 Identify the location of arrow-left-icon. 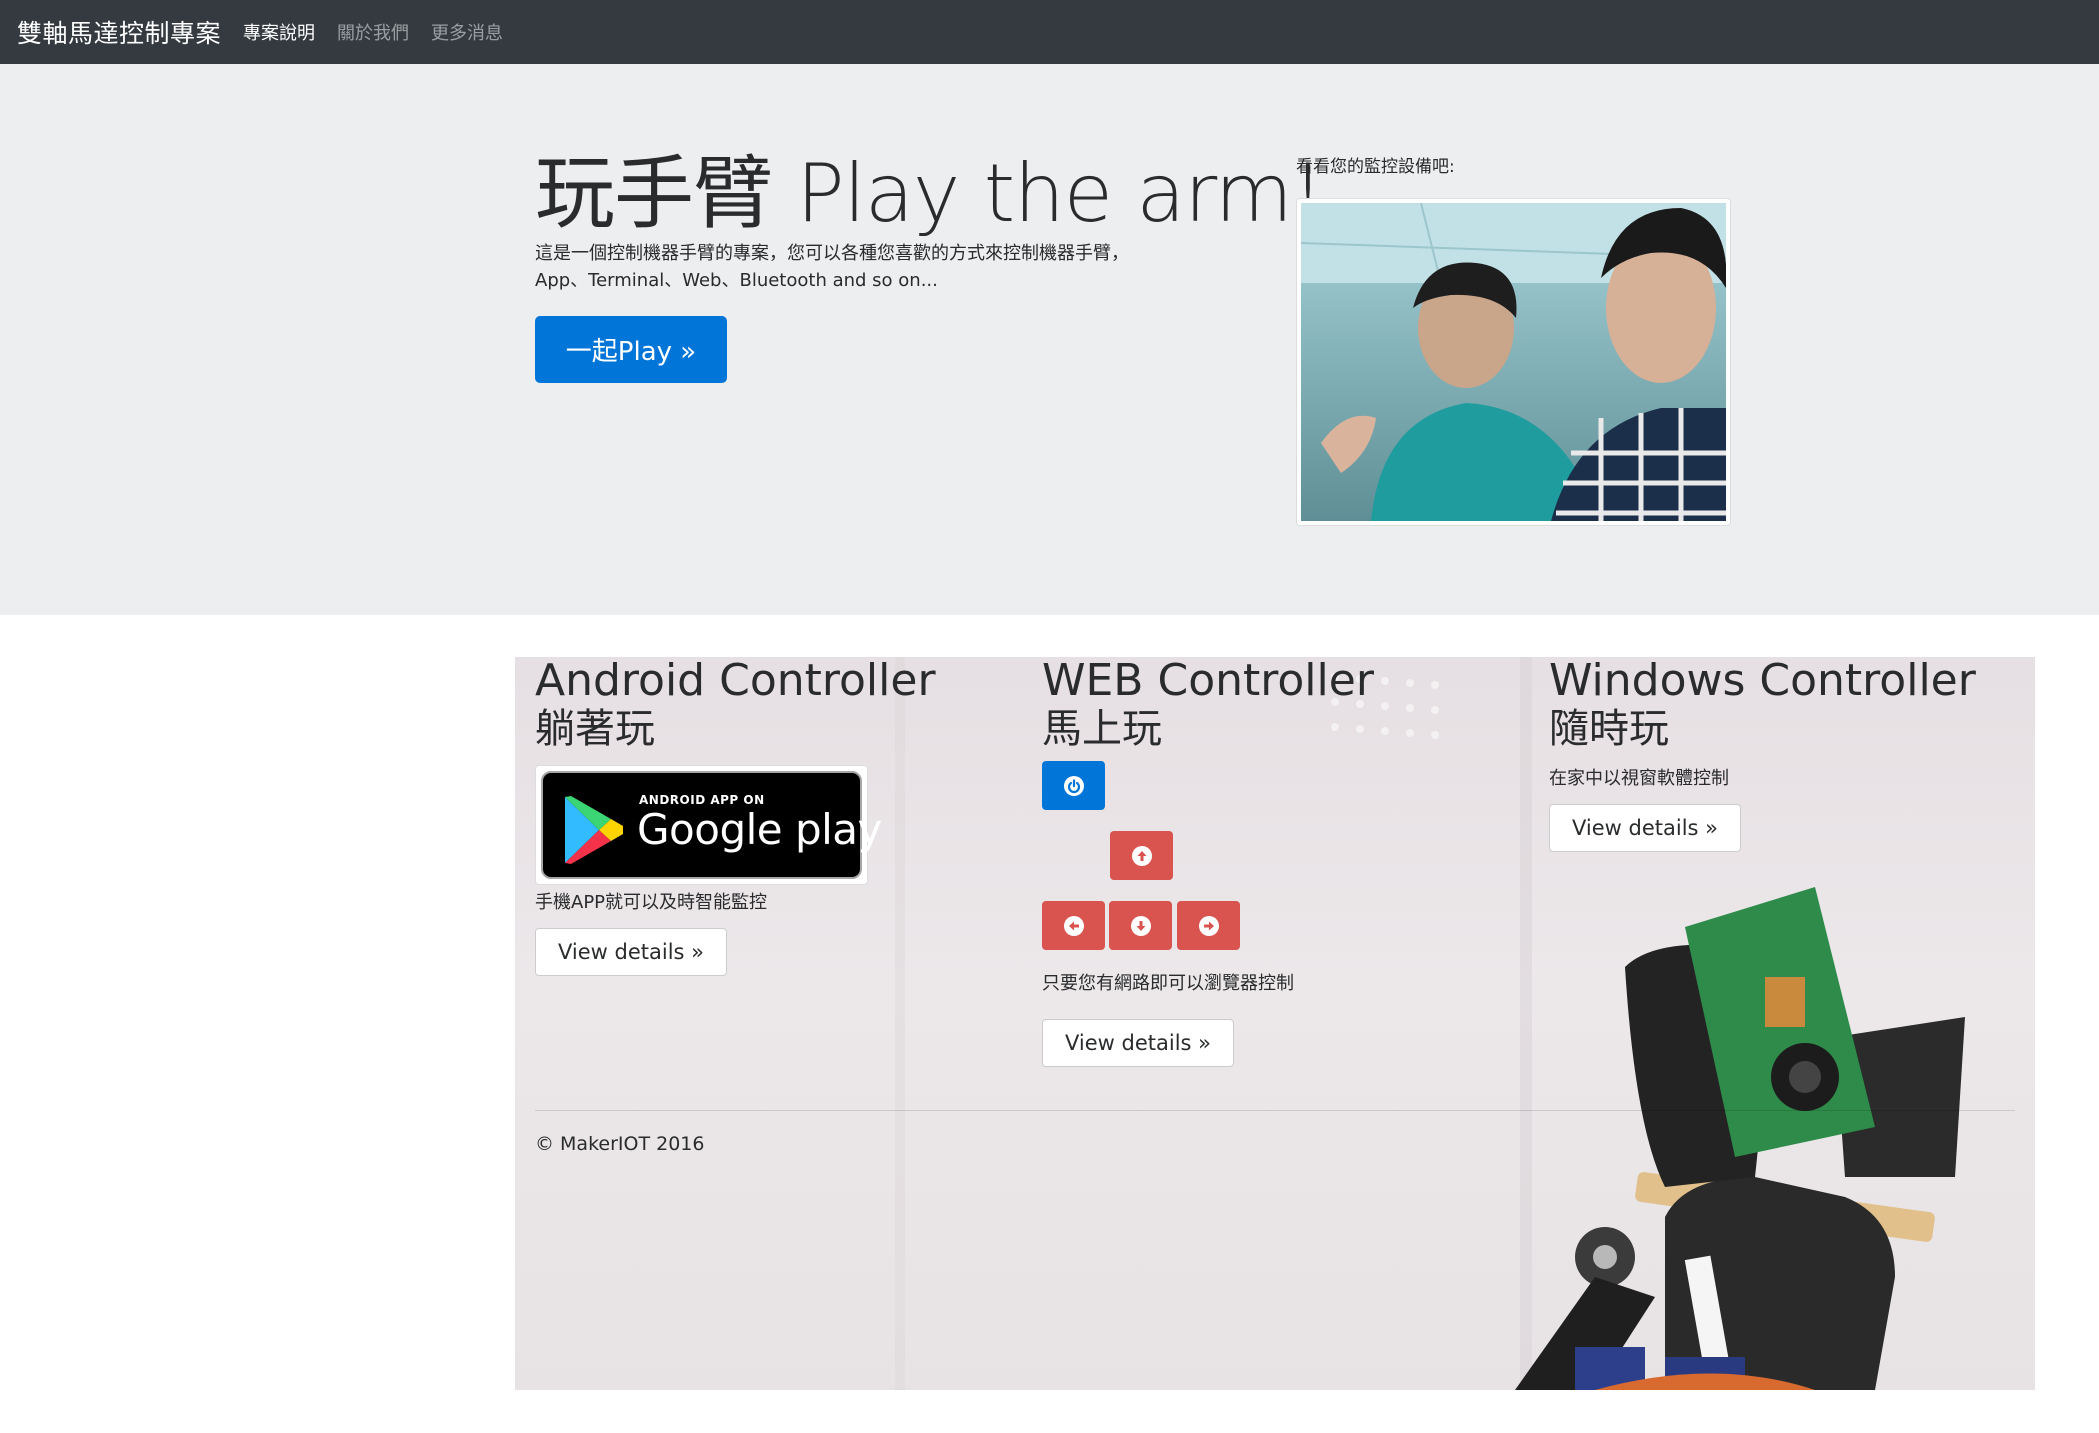
(1073, 925).